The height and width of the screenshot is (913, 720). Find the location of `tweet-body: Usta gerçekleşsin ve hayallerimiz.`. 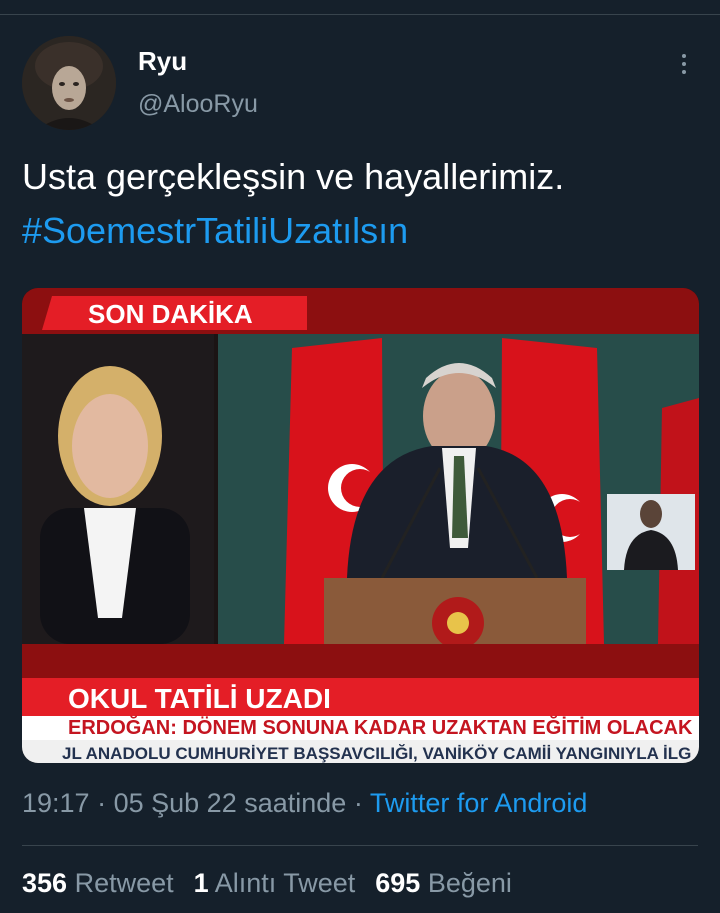

tweet-body: Usta gerçekleşsin ve hayallerimiz. is located at coordinates (293, 176).